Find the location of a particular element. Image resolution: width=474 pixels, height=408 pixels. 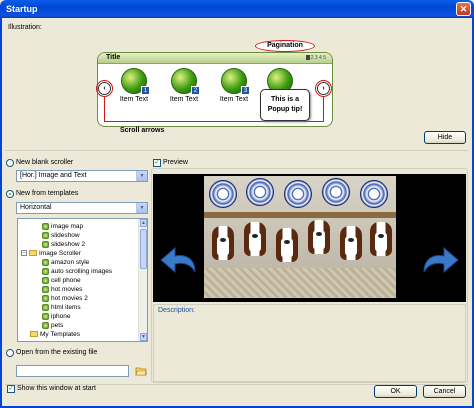

check-icon: ✓ is located at coordinates (11, 388).